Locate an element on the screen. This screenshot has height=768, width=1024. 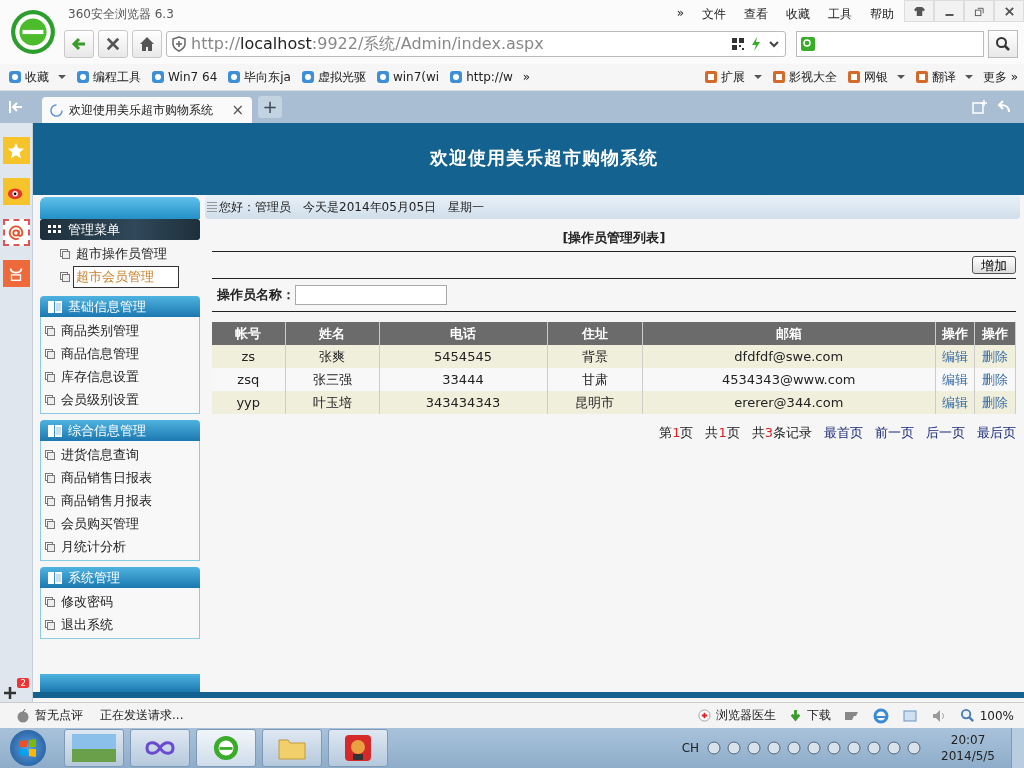
search-icon is located at coordinates (1003, 44).